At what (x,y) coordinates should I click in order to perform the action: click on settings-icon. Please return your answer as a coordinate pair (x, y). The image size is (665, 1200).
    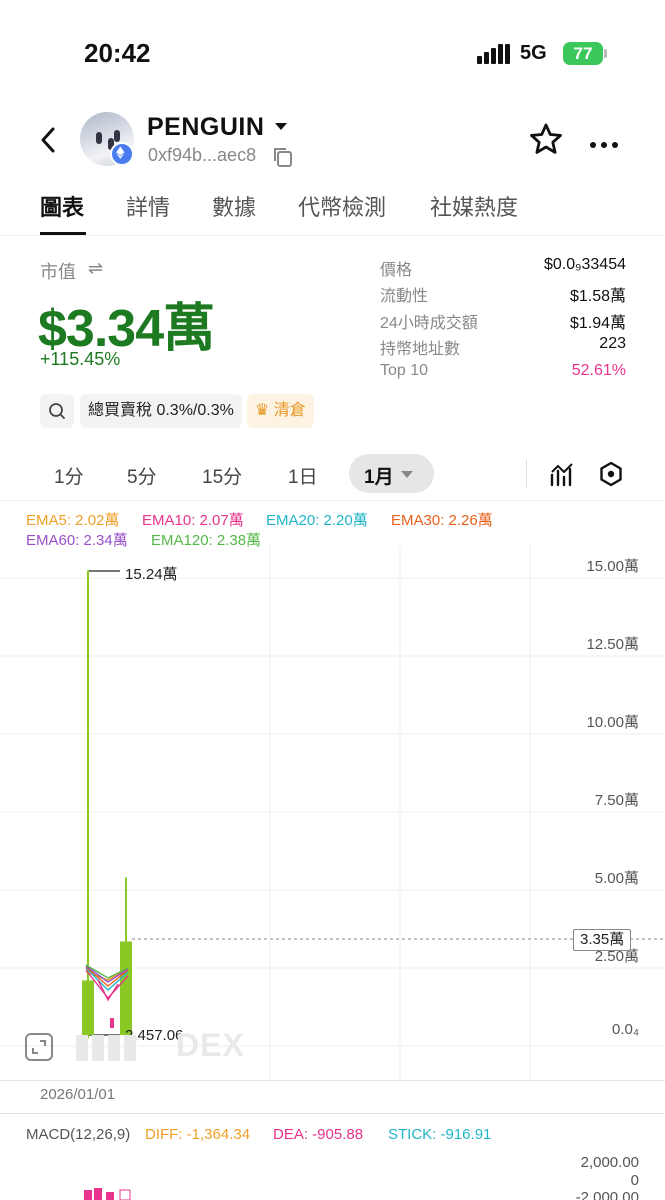
    Looking at the image, I should click on (611, 474).